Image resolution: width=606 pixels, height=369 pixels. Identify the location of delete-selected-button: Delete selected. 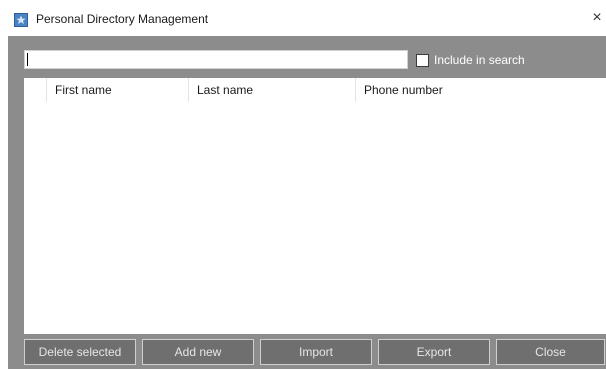
(80, 352).